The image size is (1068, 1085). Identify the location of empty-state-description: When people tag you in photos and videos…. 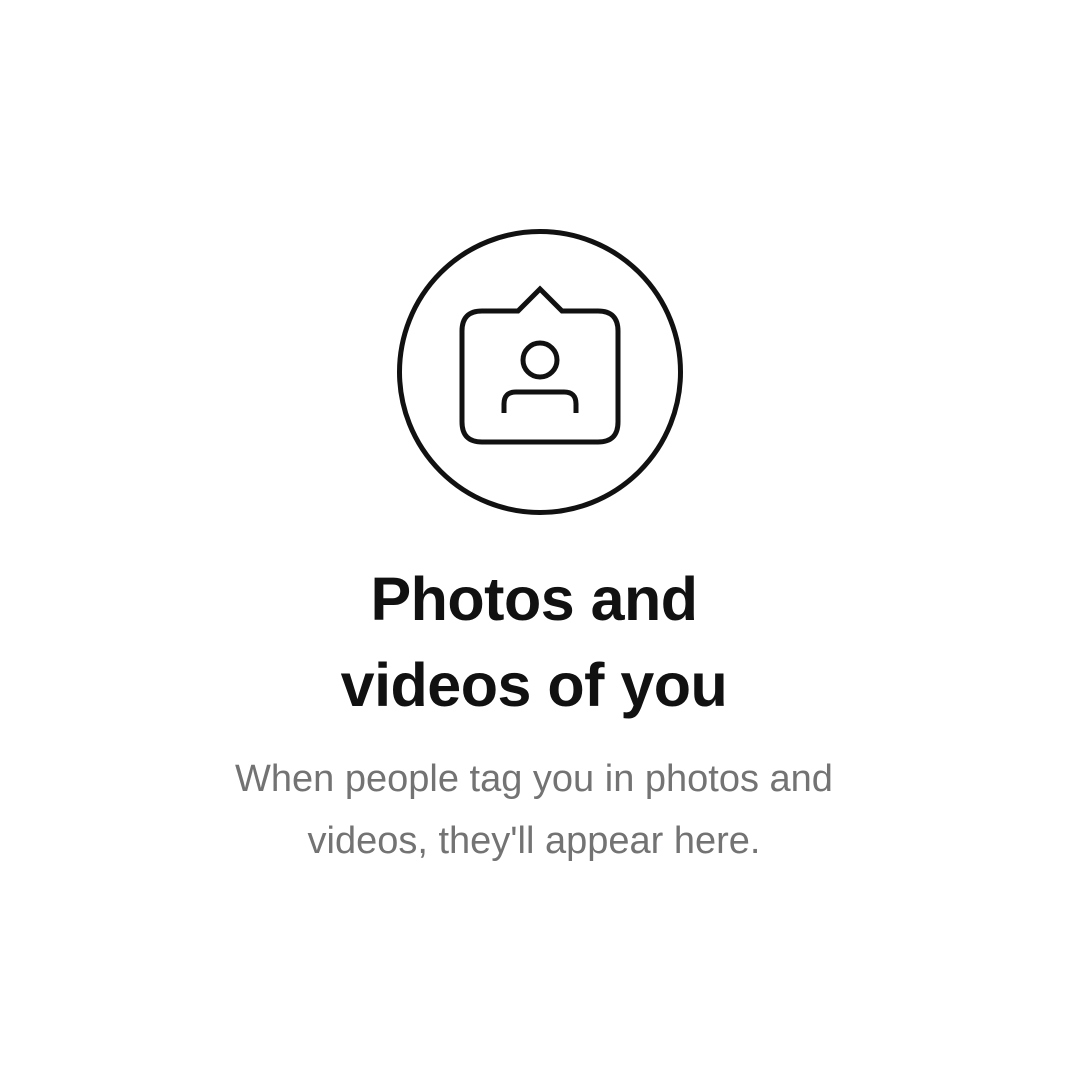
(534, 810).